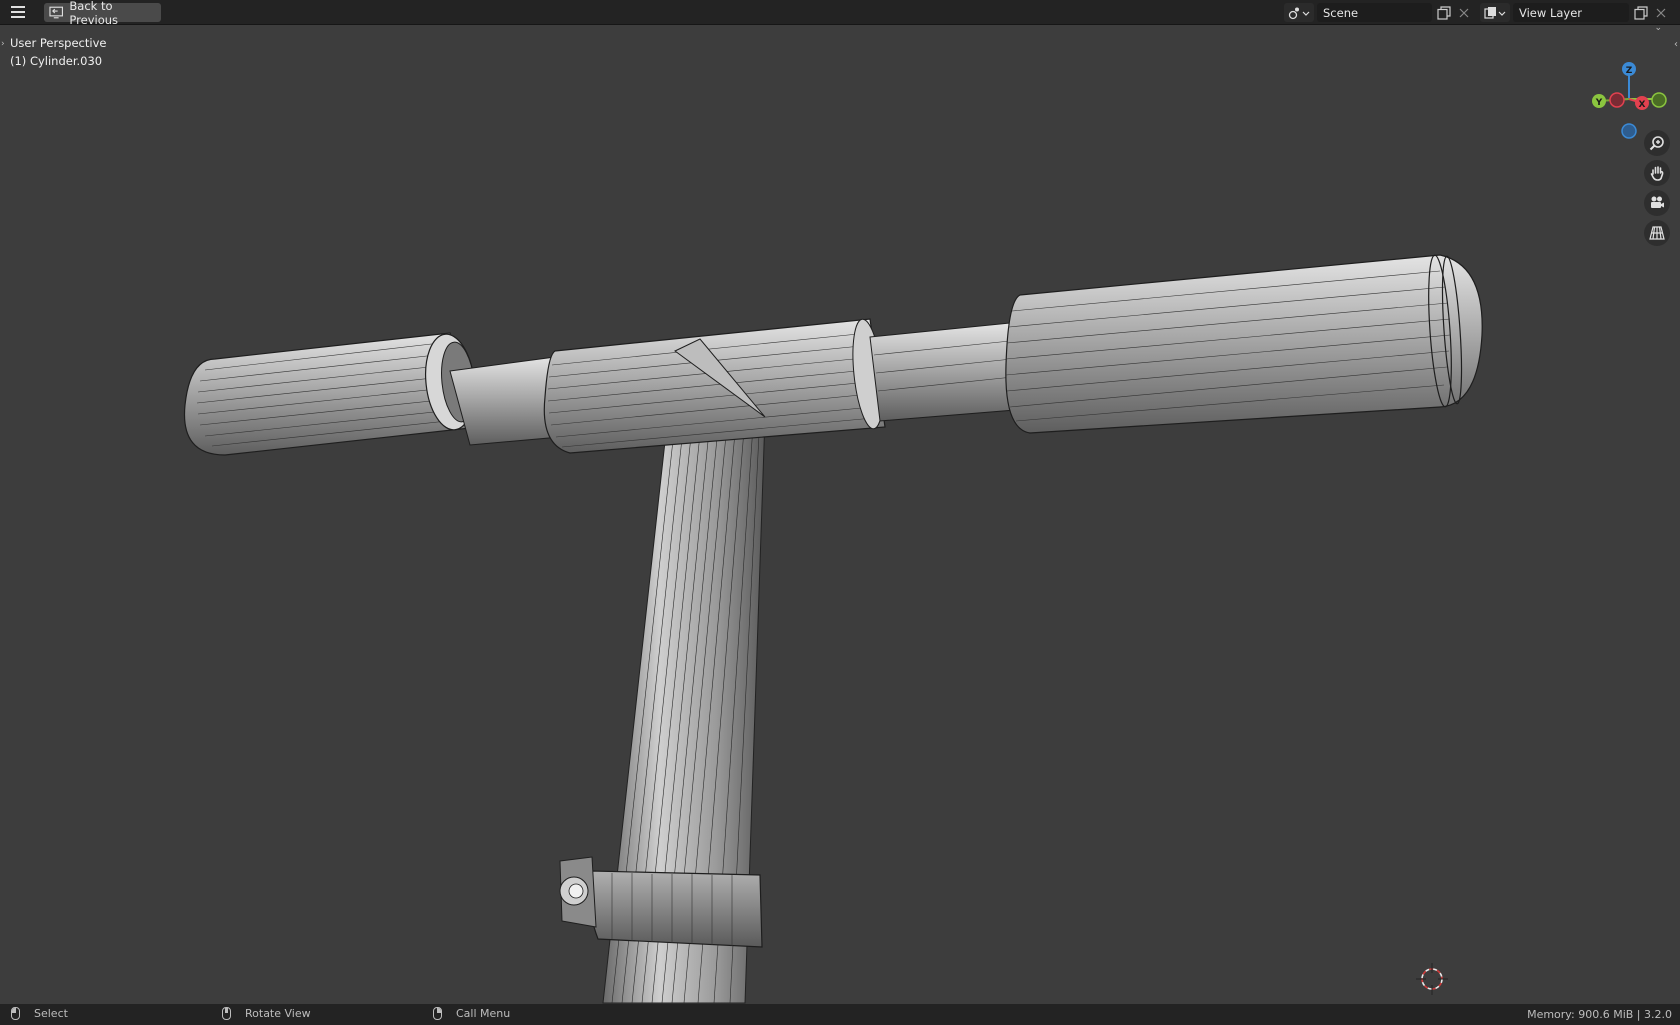 Image resolution: width=1680 pixels, height=1025 pixels. I want to click on status-call-menu: Call Menu, so click(471, 1013).